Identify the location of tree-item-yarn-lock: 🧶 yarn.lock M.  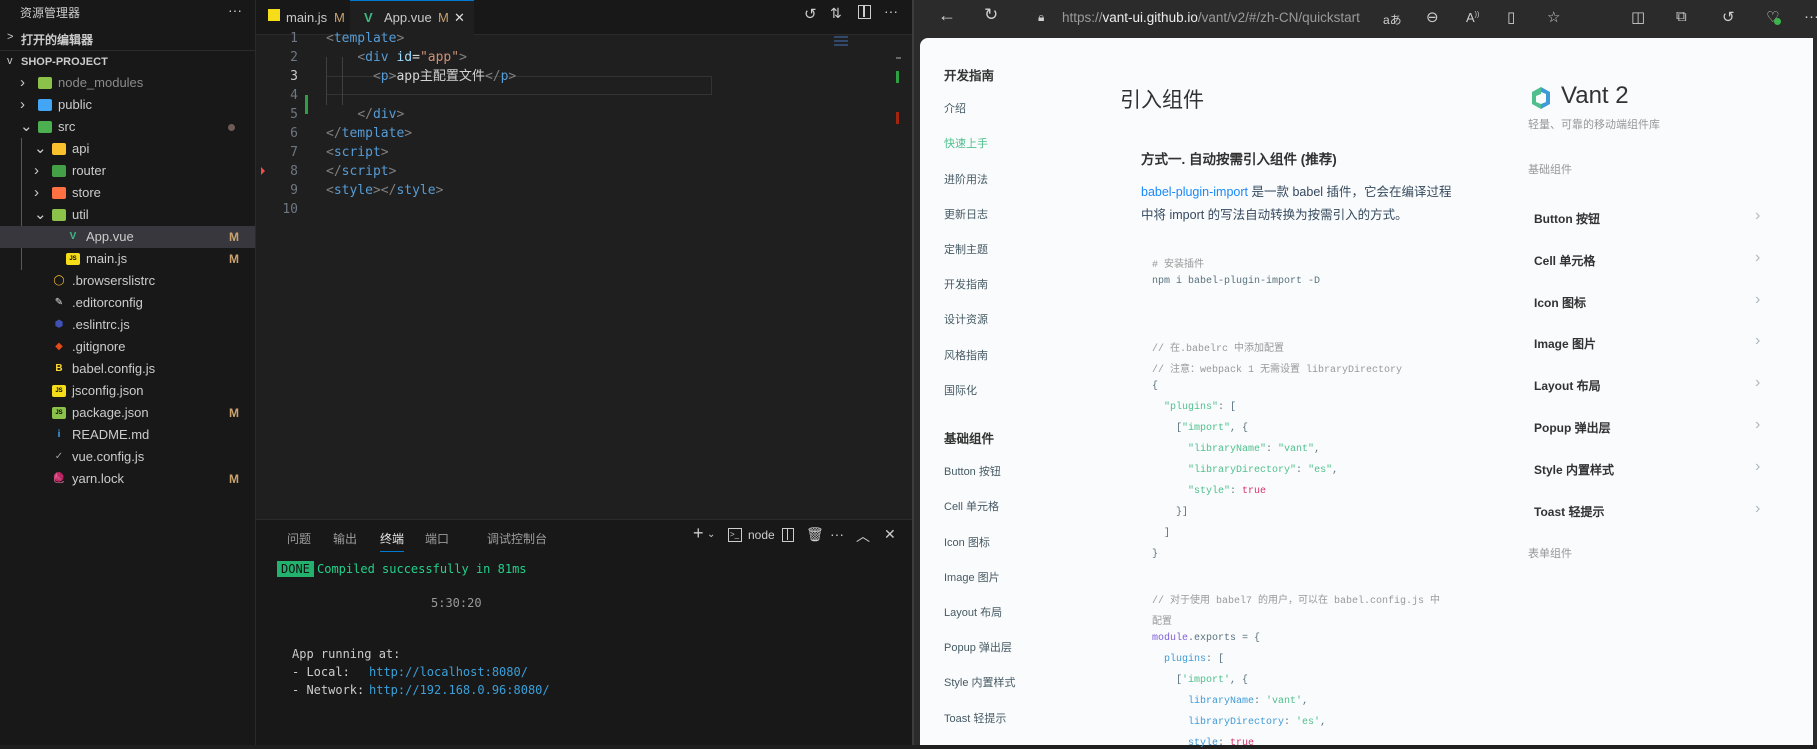
(127, 479).